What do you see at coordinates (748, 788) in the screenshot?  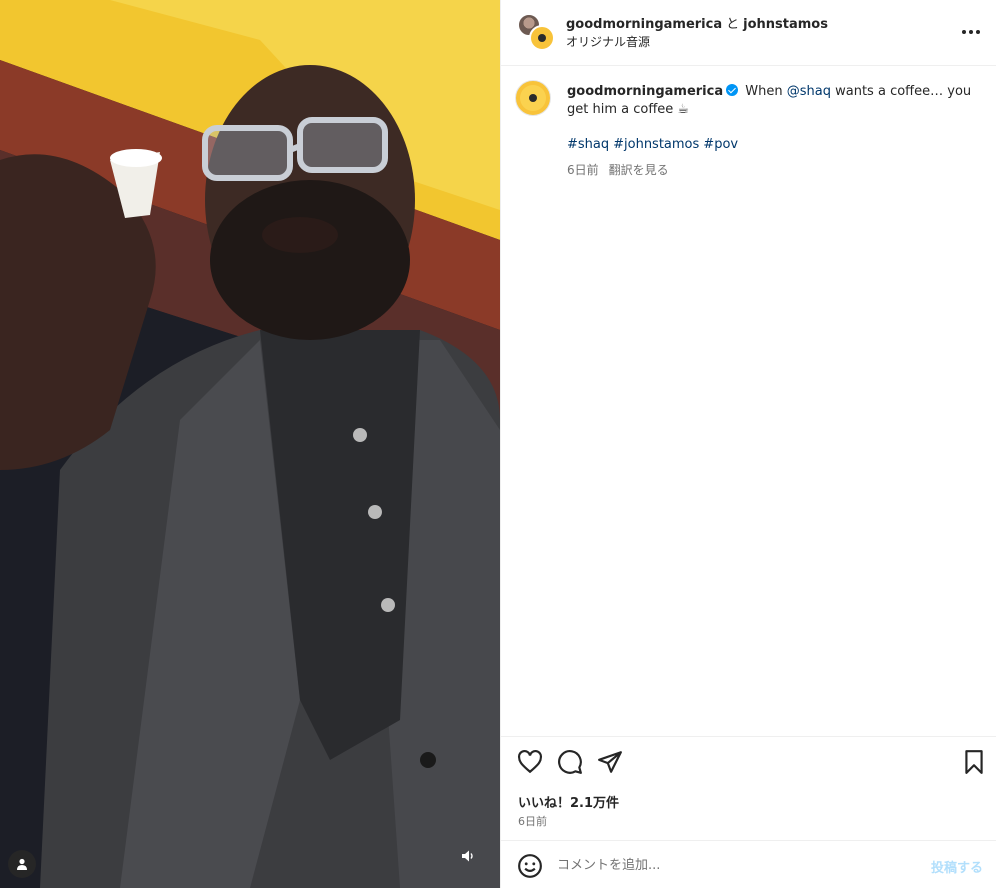 I see `action-bar: いいね！2.1万件 6日前` at bounding box center [748, 788].